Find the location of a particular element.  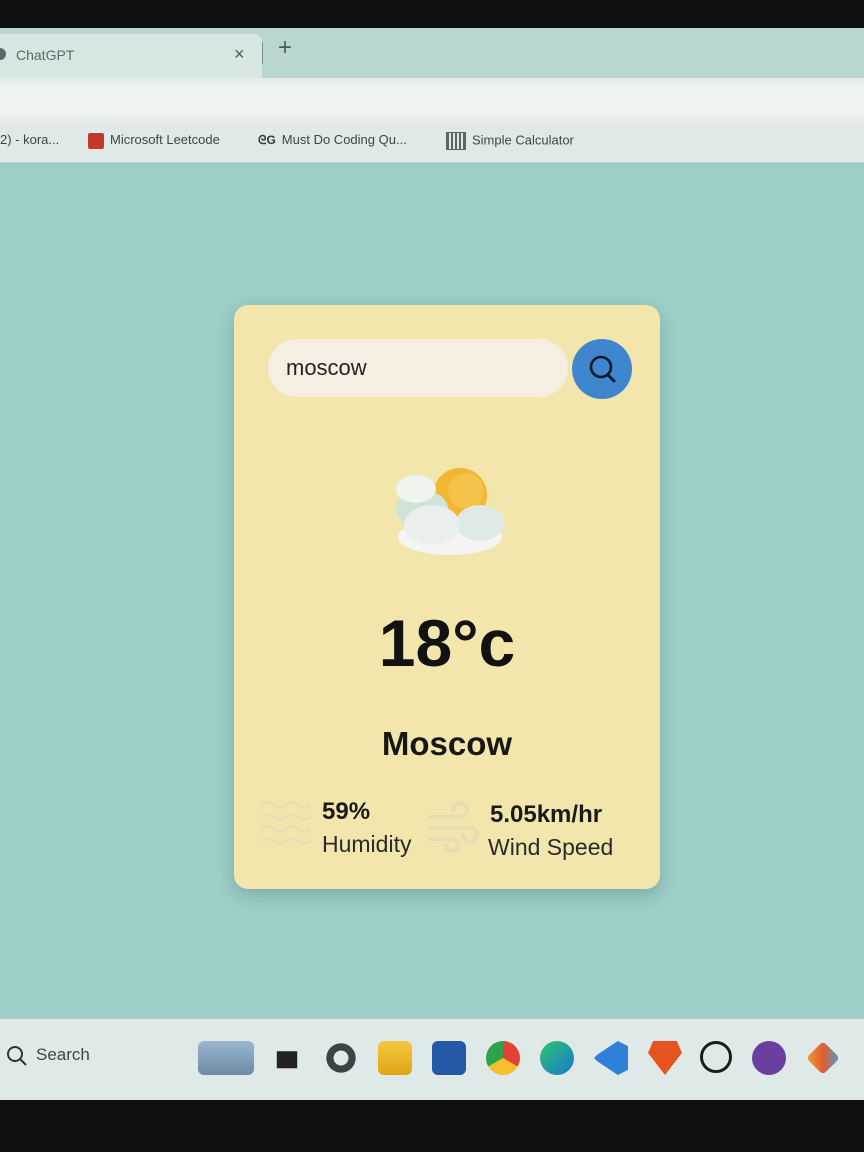

vscode-icon is located at coordinates (611, 1058).